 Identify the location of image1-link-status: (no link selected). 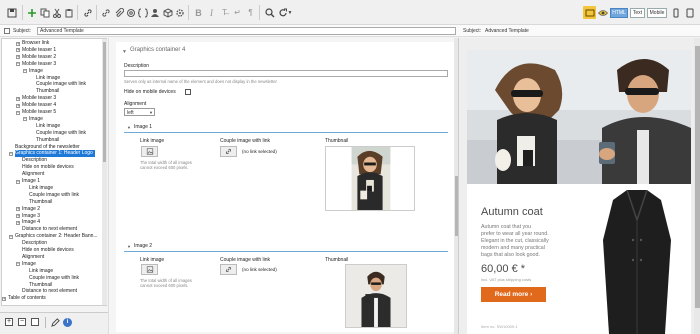
(259, 151).